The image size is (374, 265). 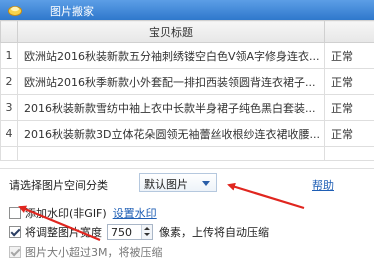 I want to click on oversize-row: 图片大小超过3M，将被压缩, so click(x=86, y=252).